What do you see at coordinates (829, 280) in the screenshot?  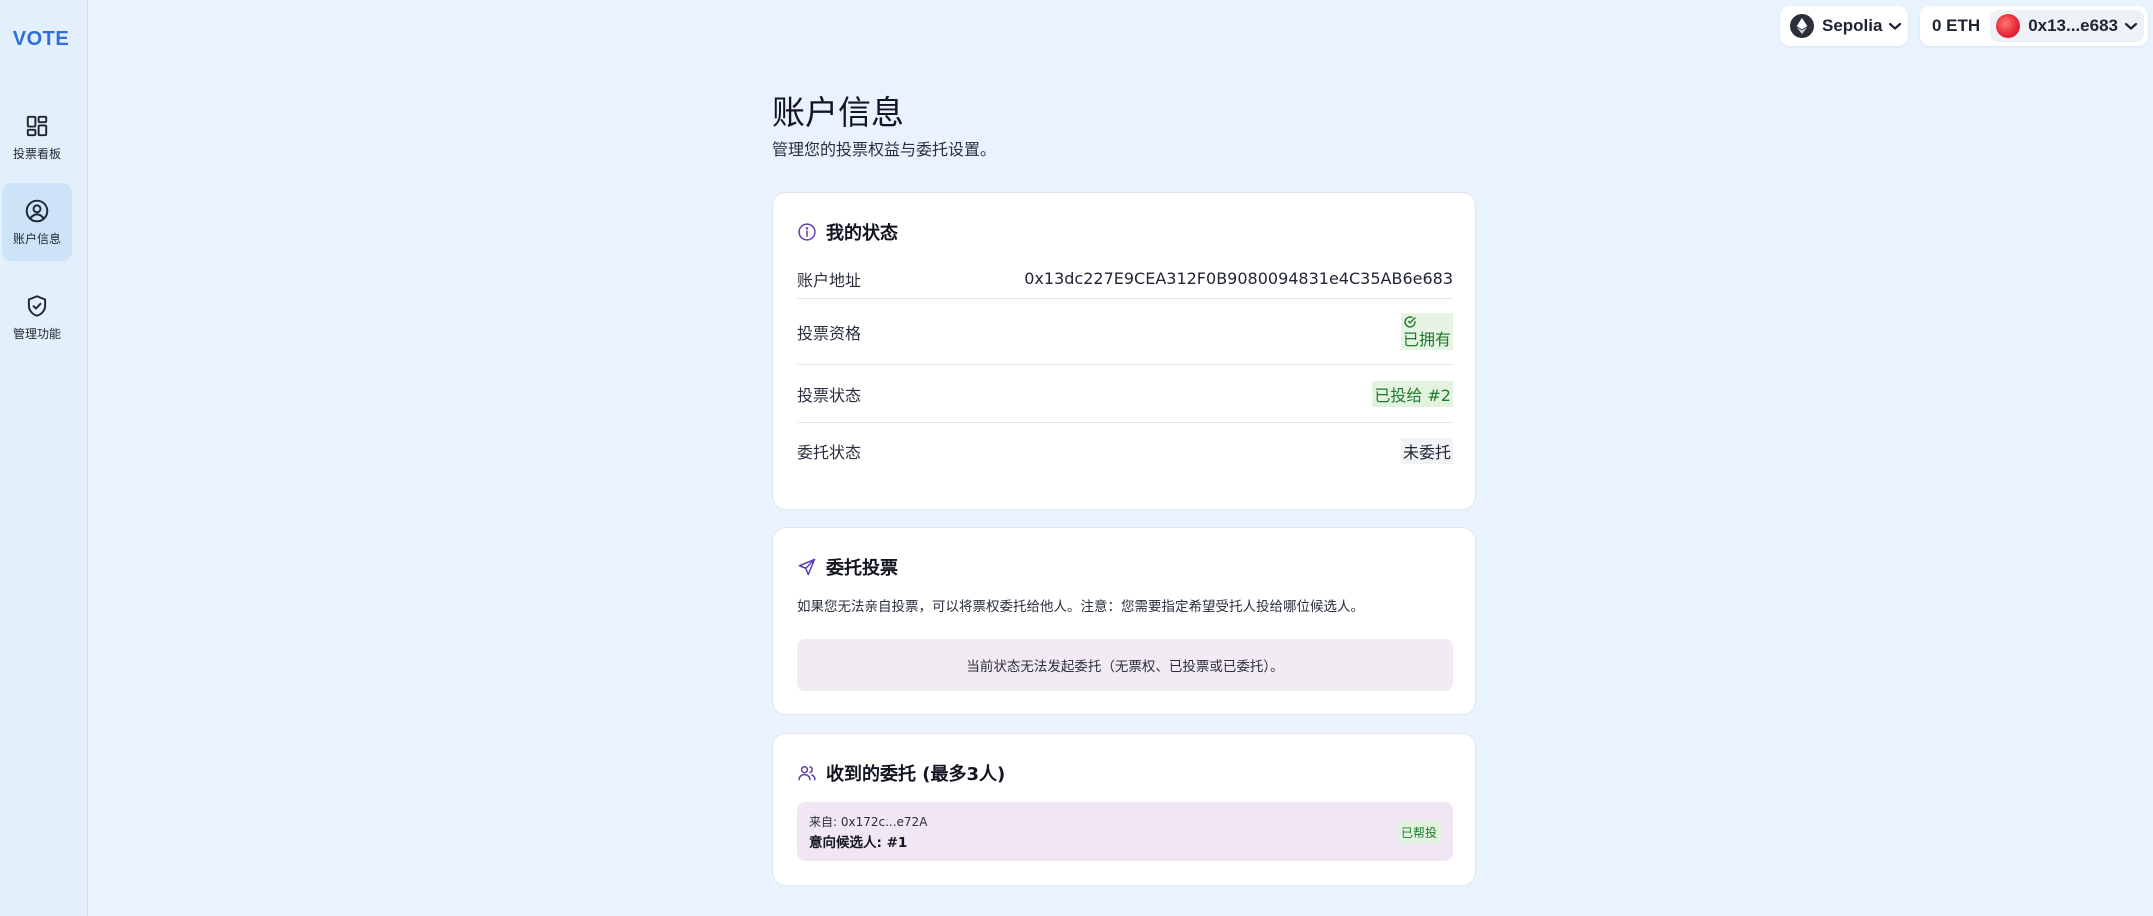 I see `row-label: 账户地址` at bounding box center [829, 280].